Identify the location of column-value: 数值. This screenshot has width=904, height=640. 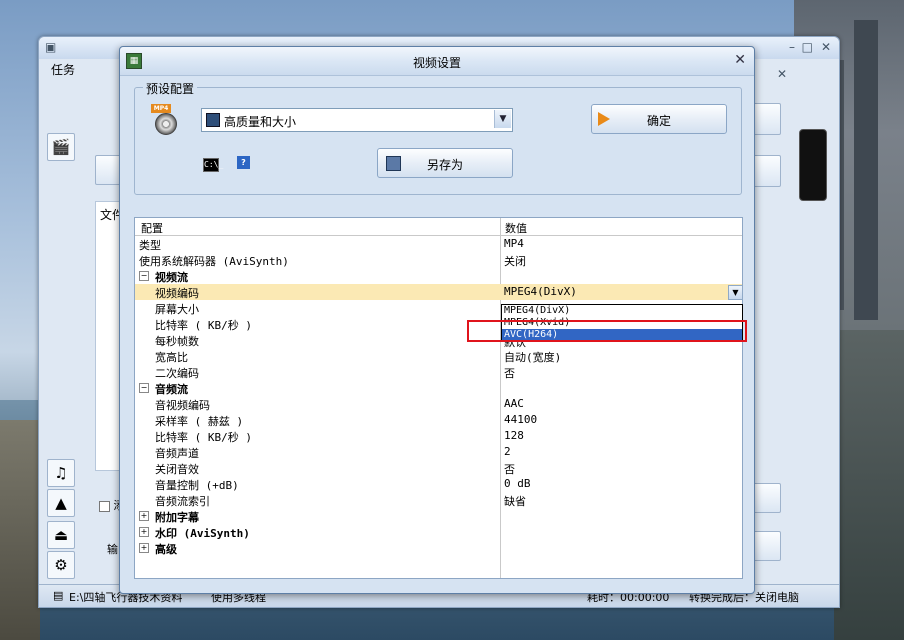
(516, 228).